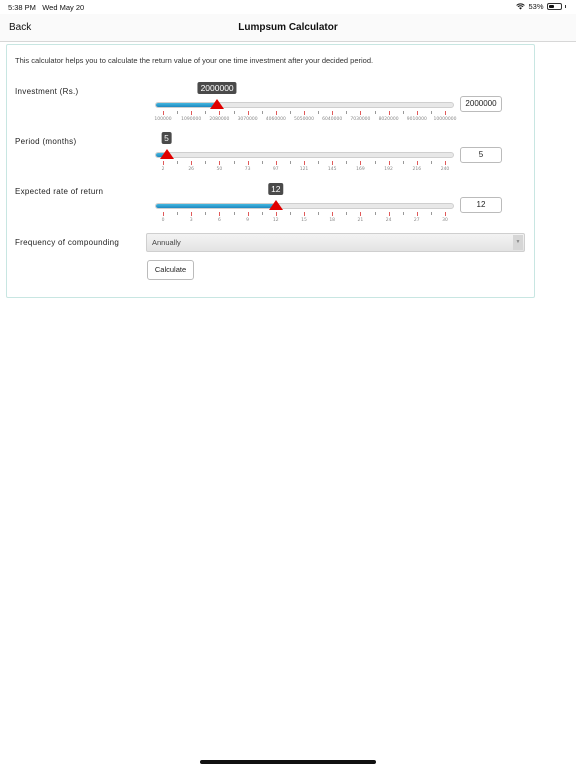 This screenshot has height=768, width=576. Describe the element at coordinates (332, 169) in the screenshot. I see `period-tick-label: 145` at that location.